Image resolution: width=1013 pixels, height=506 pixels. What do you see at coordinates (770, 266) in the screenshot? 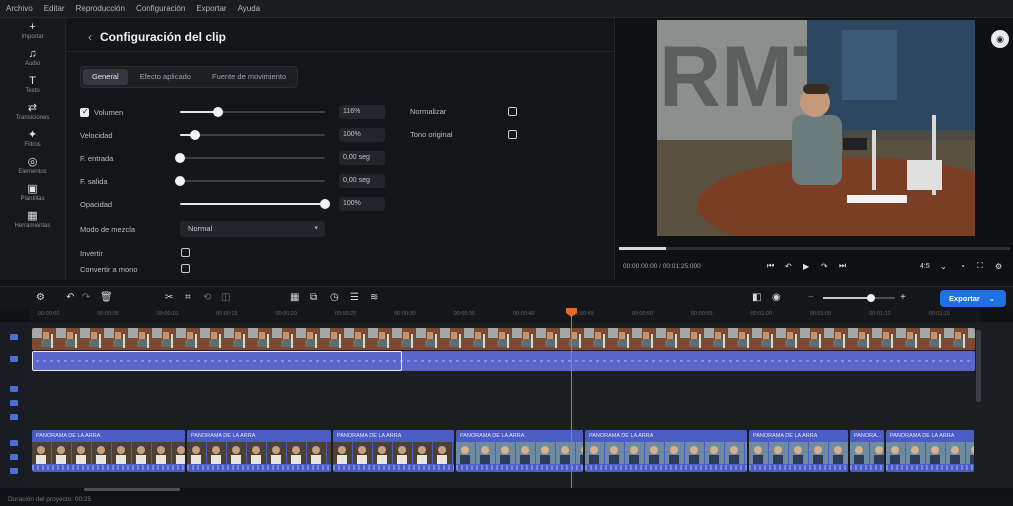
I see `skip-back-icon: ⏮` at bounding box center [770, 266].